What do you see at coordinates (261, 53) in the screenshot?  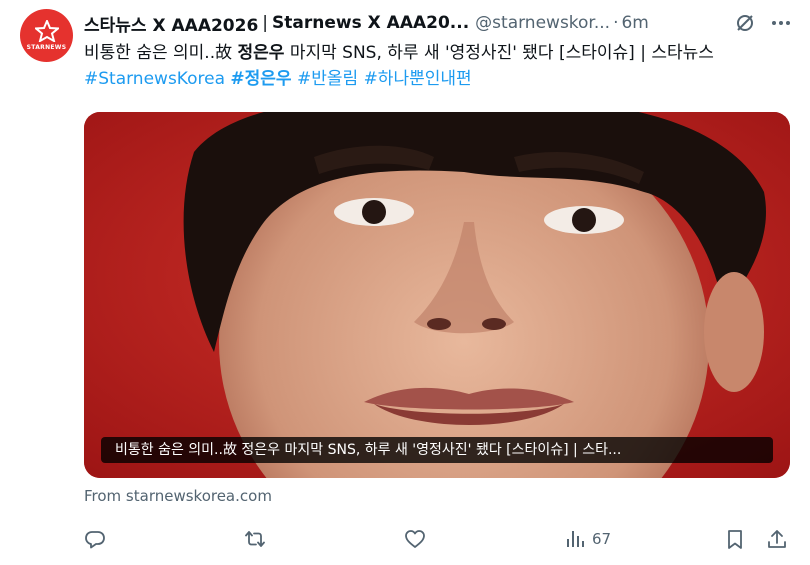 I see `tweet-text-bold: 정은우` at bounding box center [261, 53].